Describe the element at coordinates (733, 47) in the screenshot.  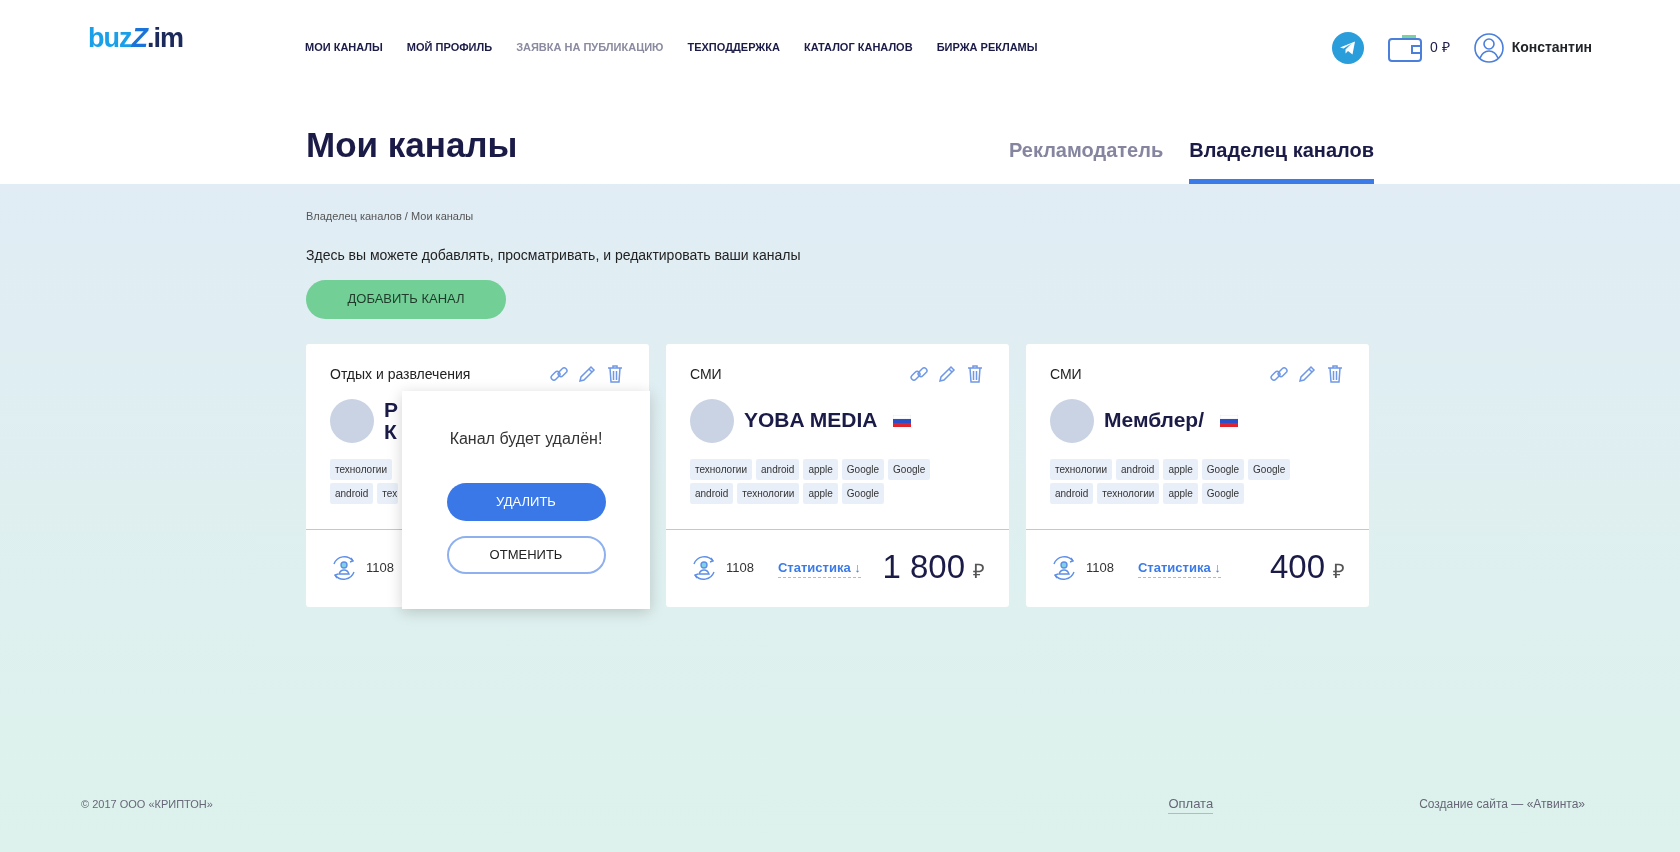
I see `nav-link: ТЕХПОДДЕРЖКА` at that location.